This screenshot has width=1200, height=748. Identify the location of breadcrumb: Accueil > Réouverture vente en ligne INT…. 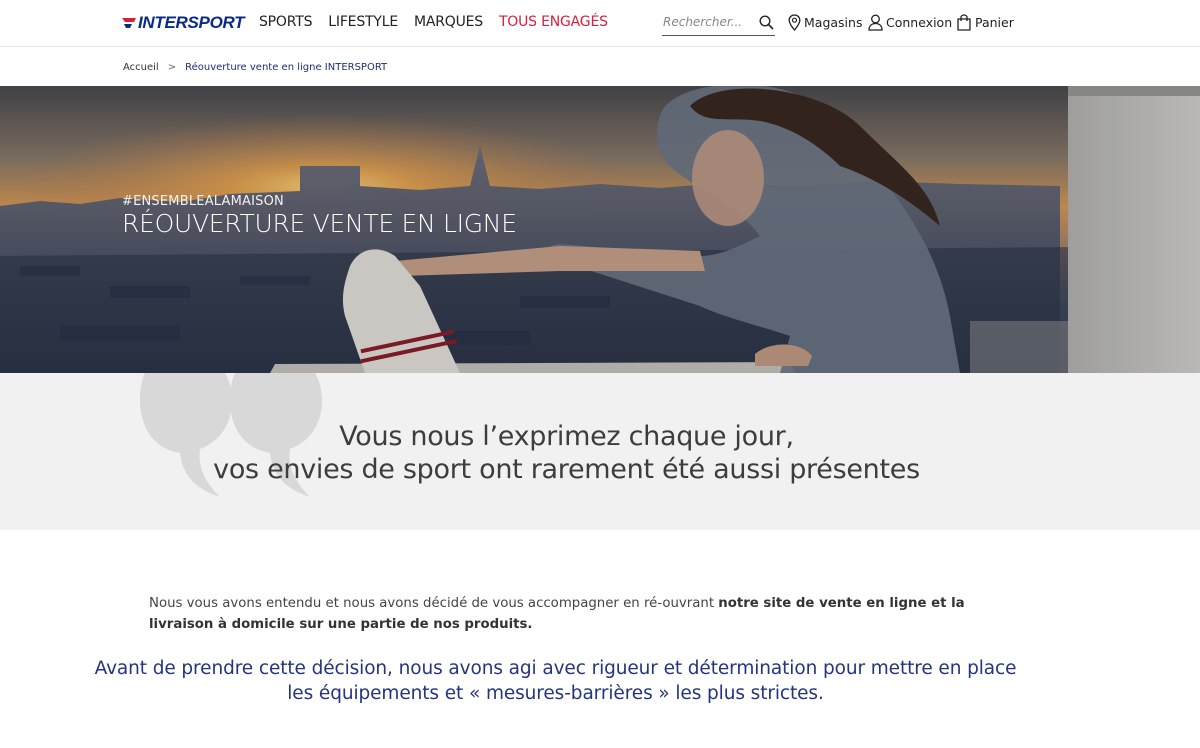
(255, 67).